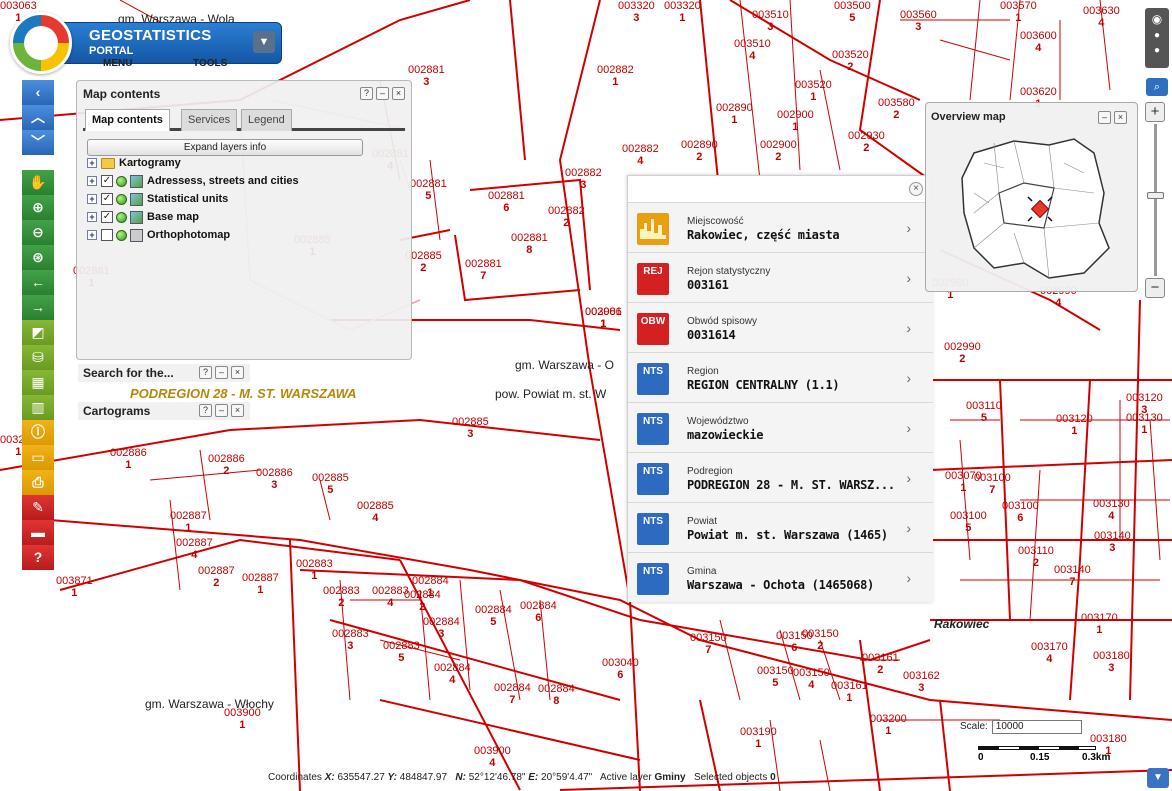 The image size is (1172, 791). I want to click on statistics-icon: ⛁, so click(38, 357).